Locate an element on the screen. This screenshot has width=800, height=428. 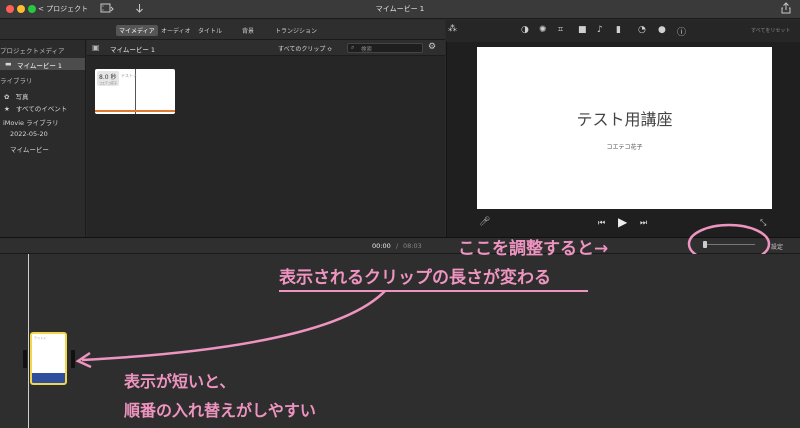
sidebar-item-all-events: ★ すべてのイベント is located at coordinates (35, 108).